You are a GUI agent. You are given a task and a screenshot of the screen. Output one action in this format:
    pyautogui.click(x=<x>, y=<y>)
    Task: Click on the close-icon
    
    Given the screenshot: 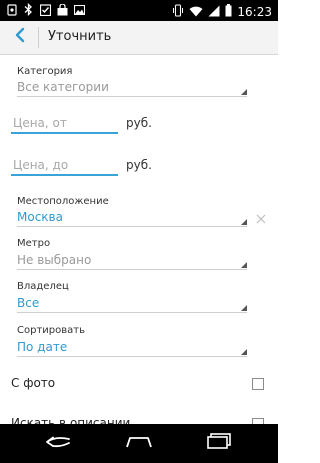 What is the action you would take?
    pyautogui.click(x=261, y=218)
    